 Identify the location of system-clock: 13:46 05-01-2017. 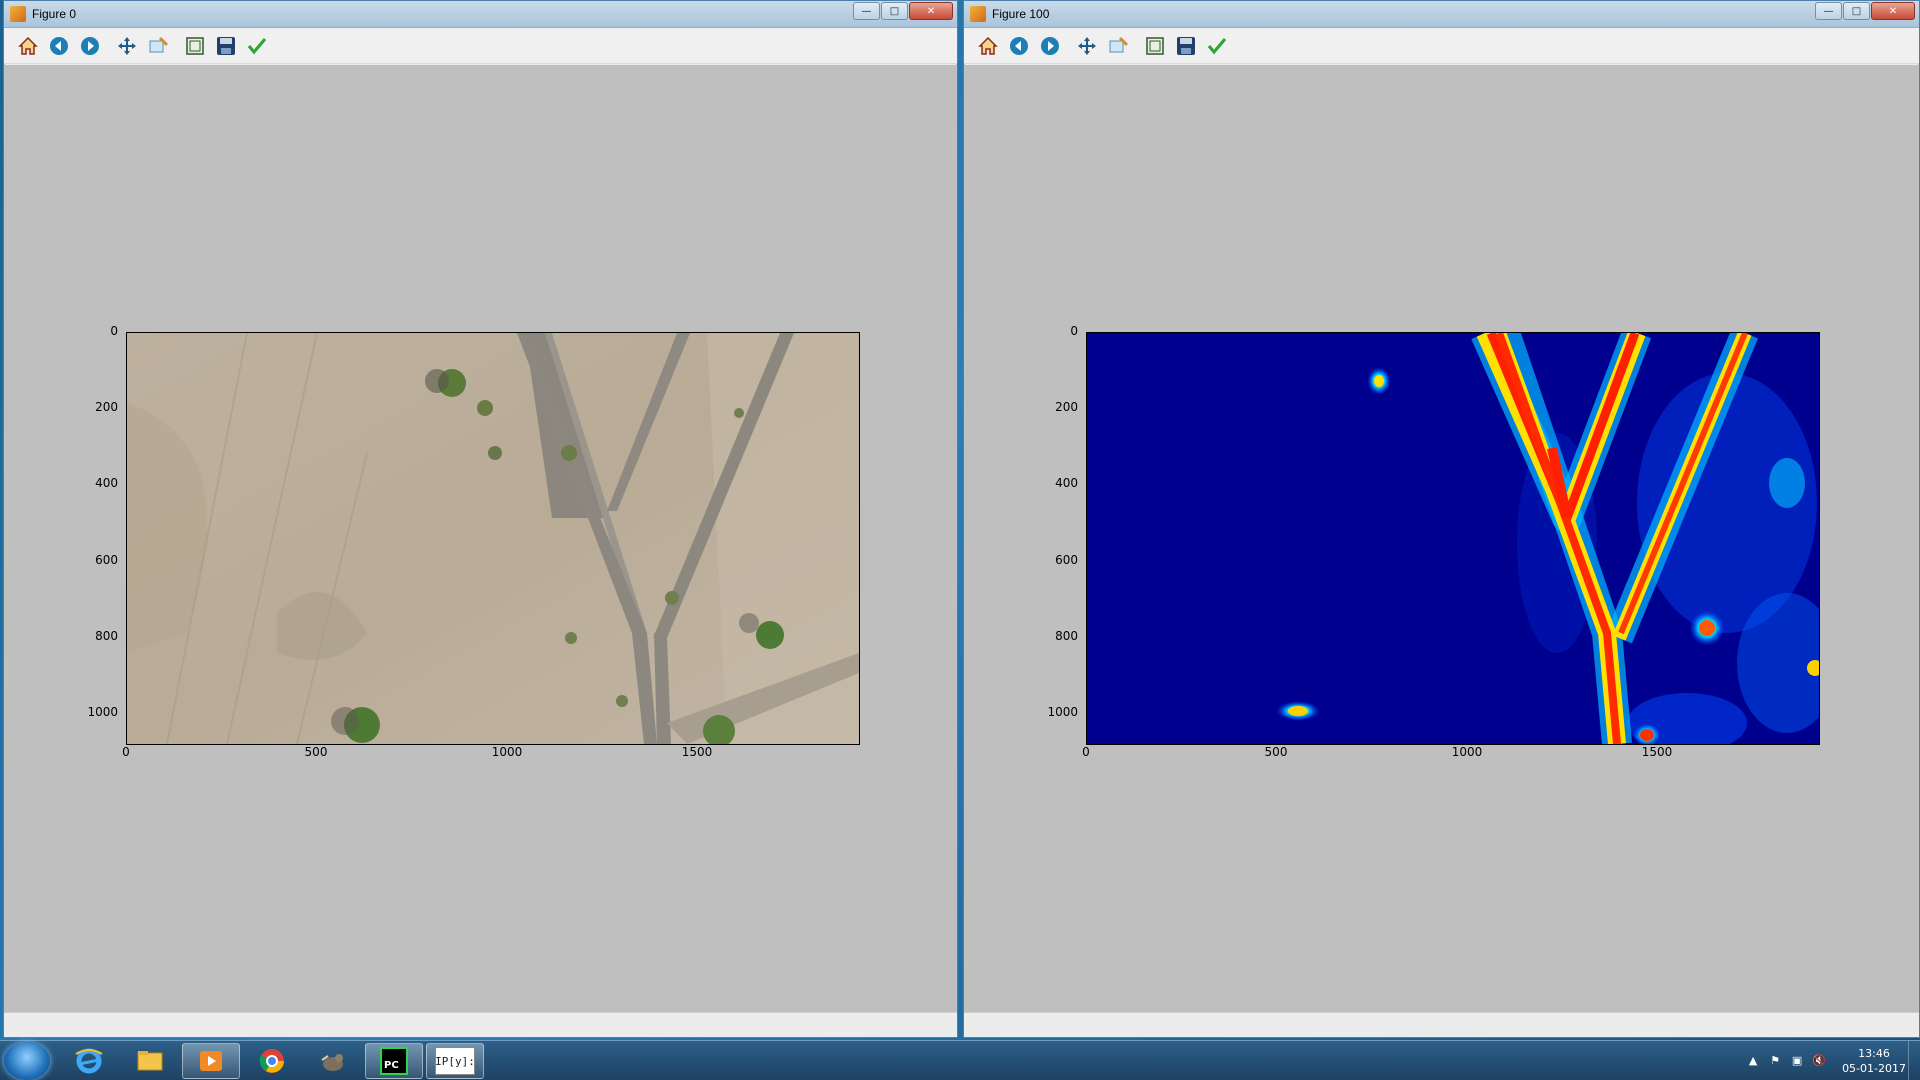
(1874, 1061).